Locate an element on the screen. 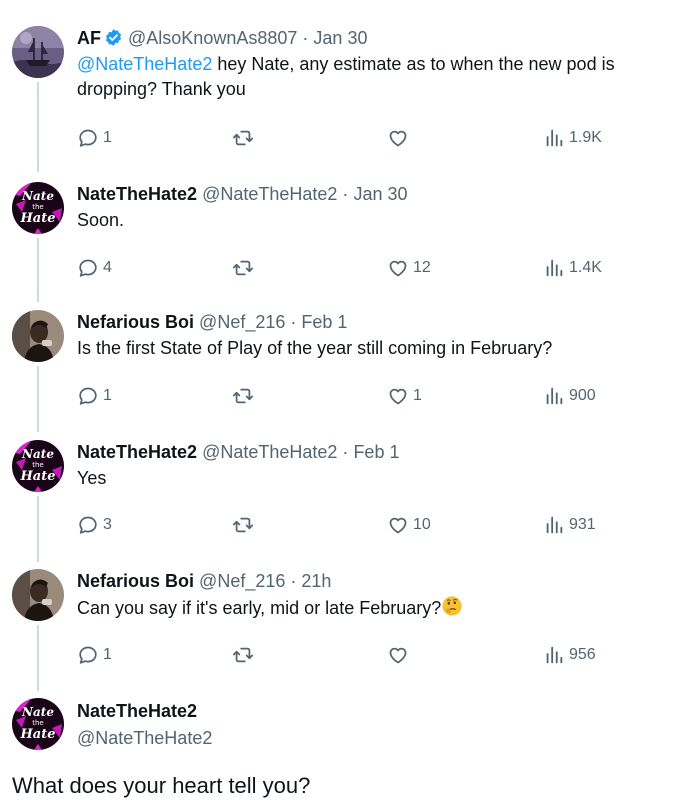 The width and height of the screenshot is (680, 800). views-button: 956 is located at coordinates (569, 655).